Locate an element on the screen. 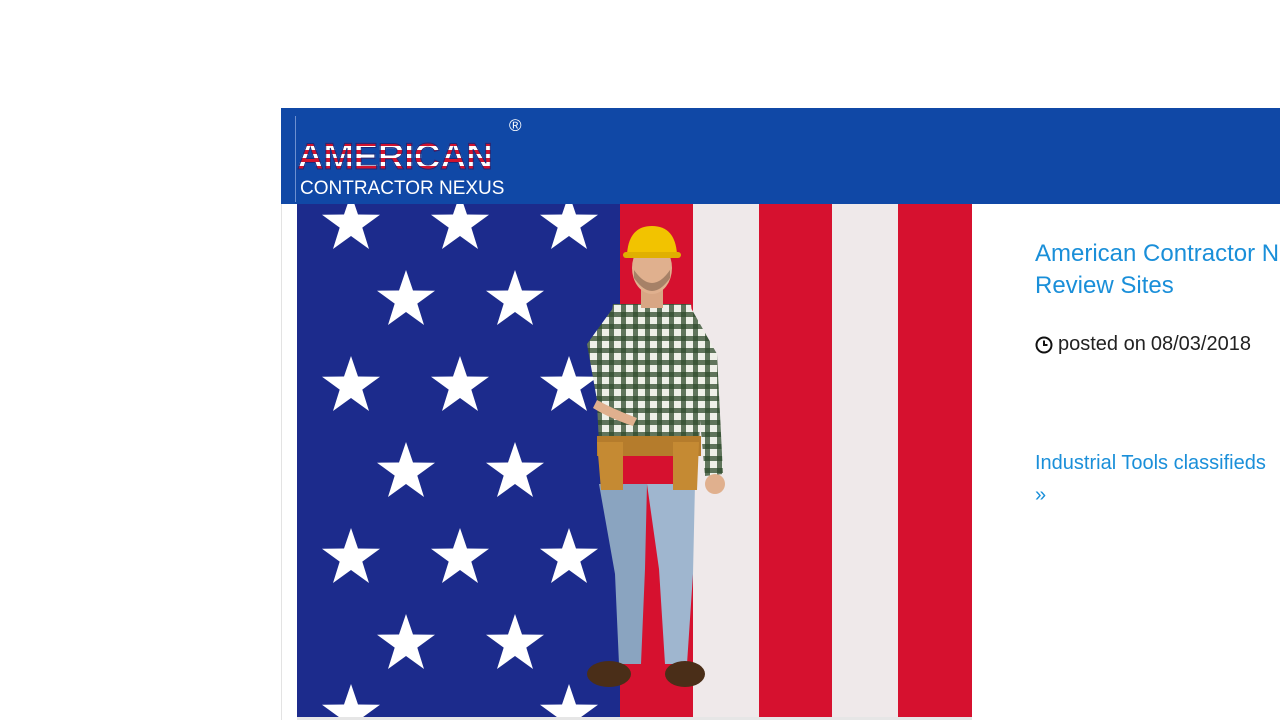 This screenshot has height=720, width=1280. post-title-link: American Contractor N Review Sites is located at coordinates (1157, 270).